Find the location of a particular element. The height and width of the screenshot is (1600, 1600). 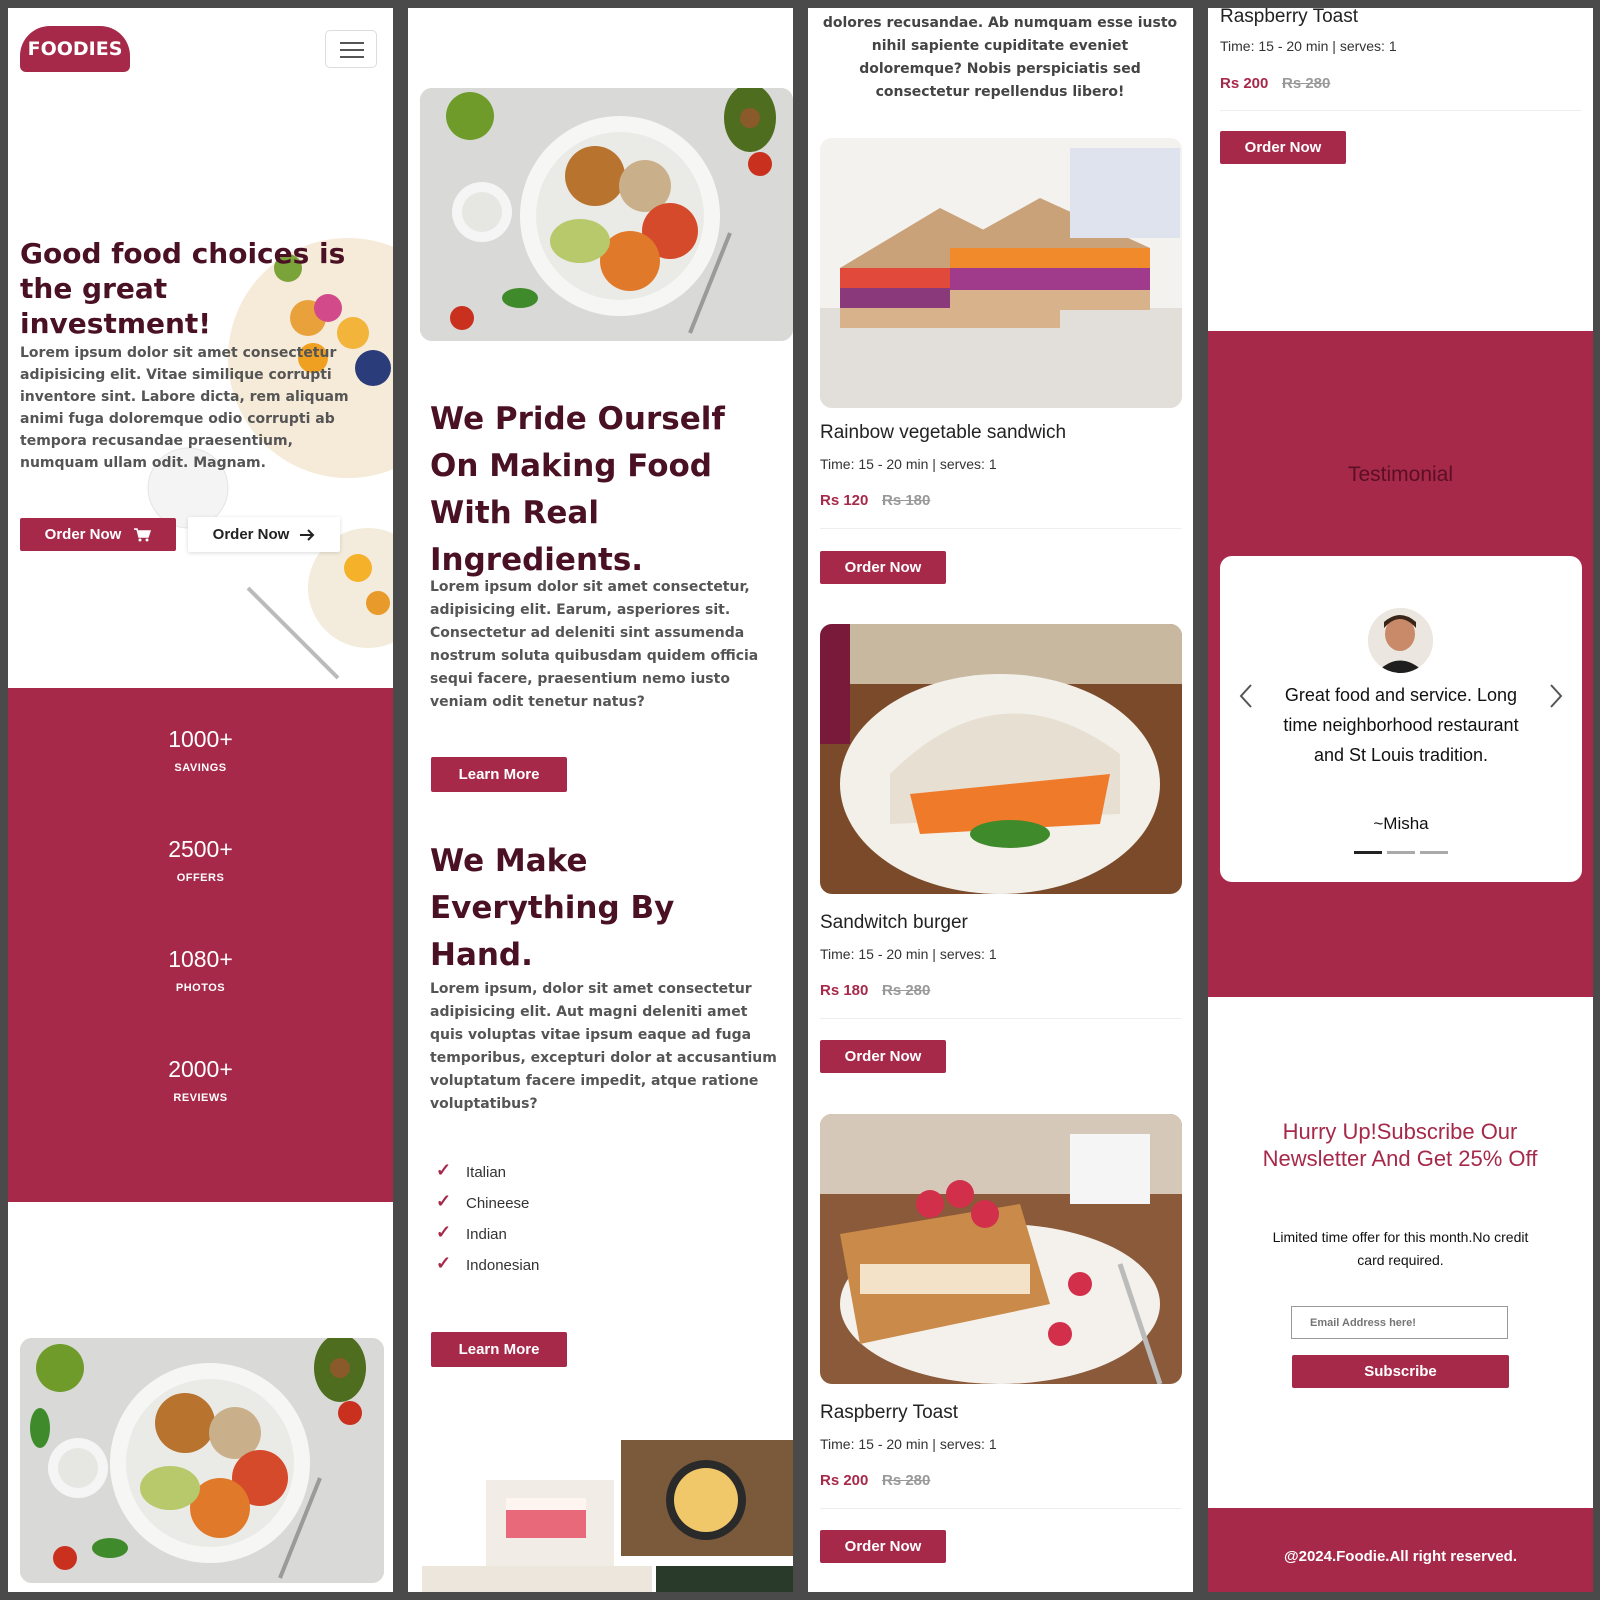

order-now-primary-label: Order Now is located at coordinates (83, 534).